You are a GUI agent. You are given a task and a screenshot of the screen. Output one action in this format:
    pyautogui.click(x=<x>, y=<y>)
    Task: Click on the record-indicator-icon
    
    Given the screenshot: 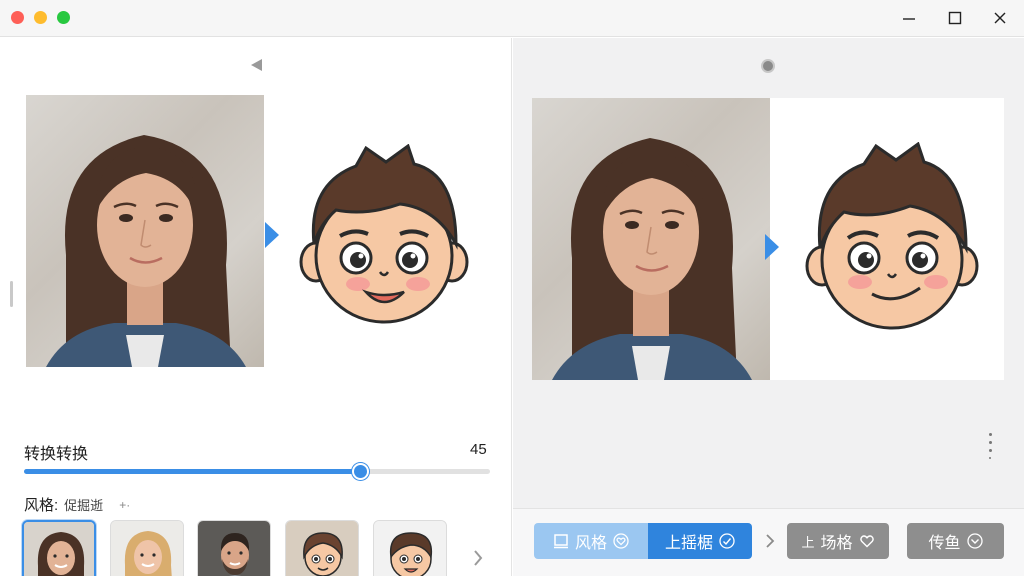 What is the action you would take?
    pyautogui.click(x=768, y=66)
    